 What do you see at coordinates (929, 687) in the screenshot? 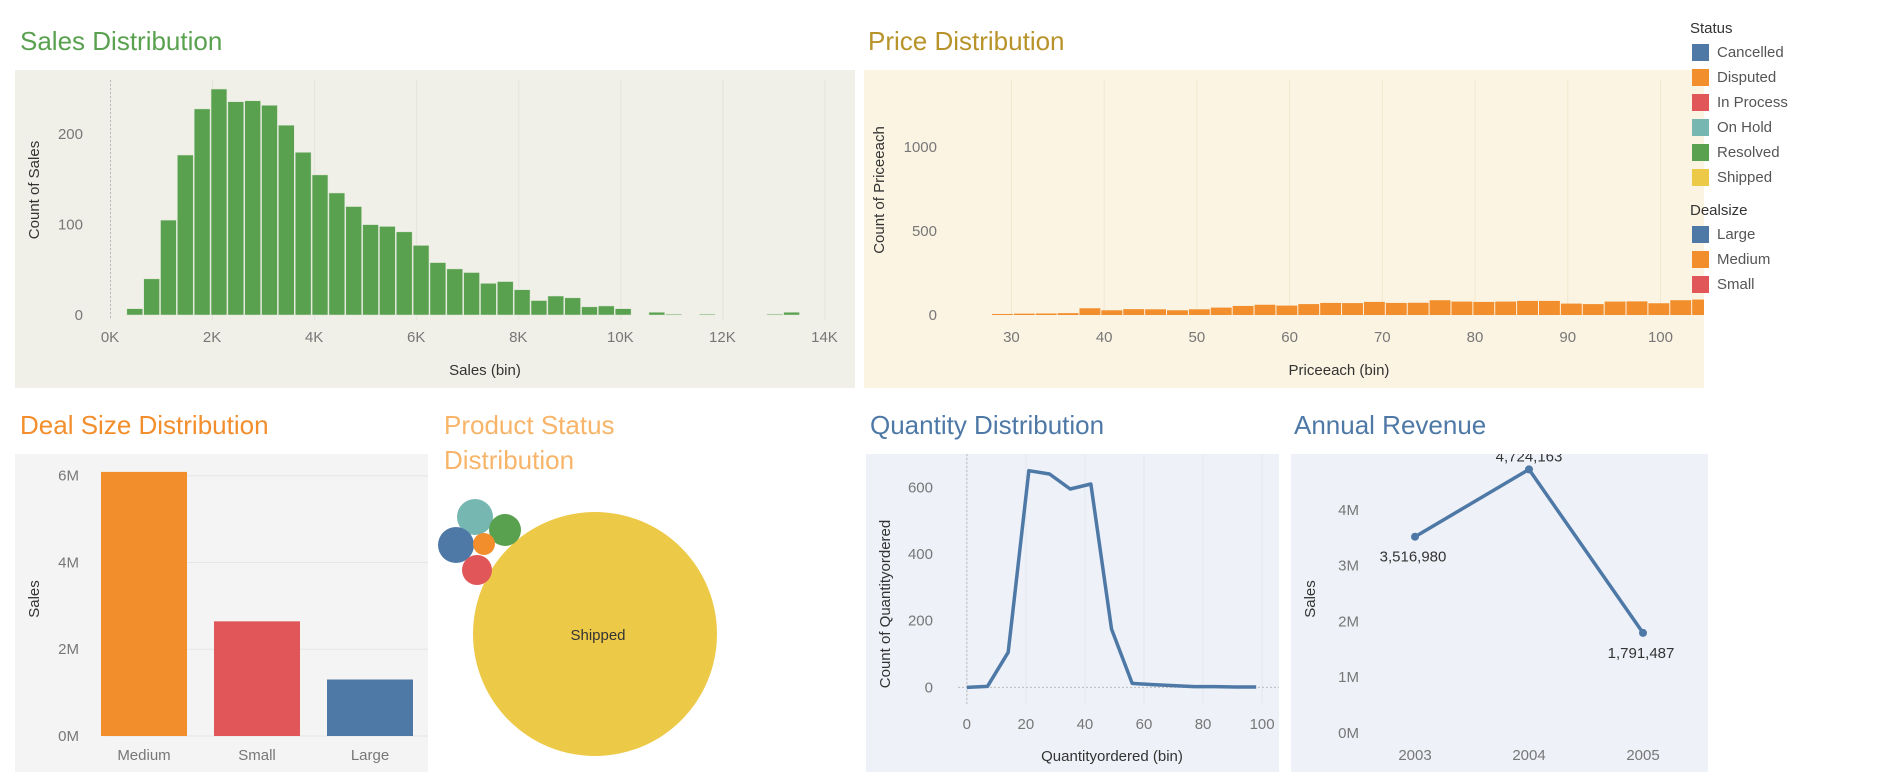
I see `quantity-y-tick: 0` at bounding box center [929, 687].